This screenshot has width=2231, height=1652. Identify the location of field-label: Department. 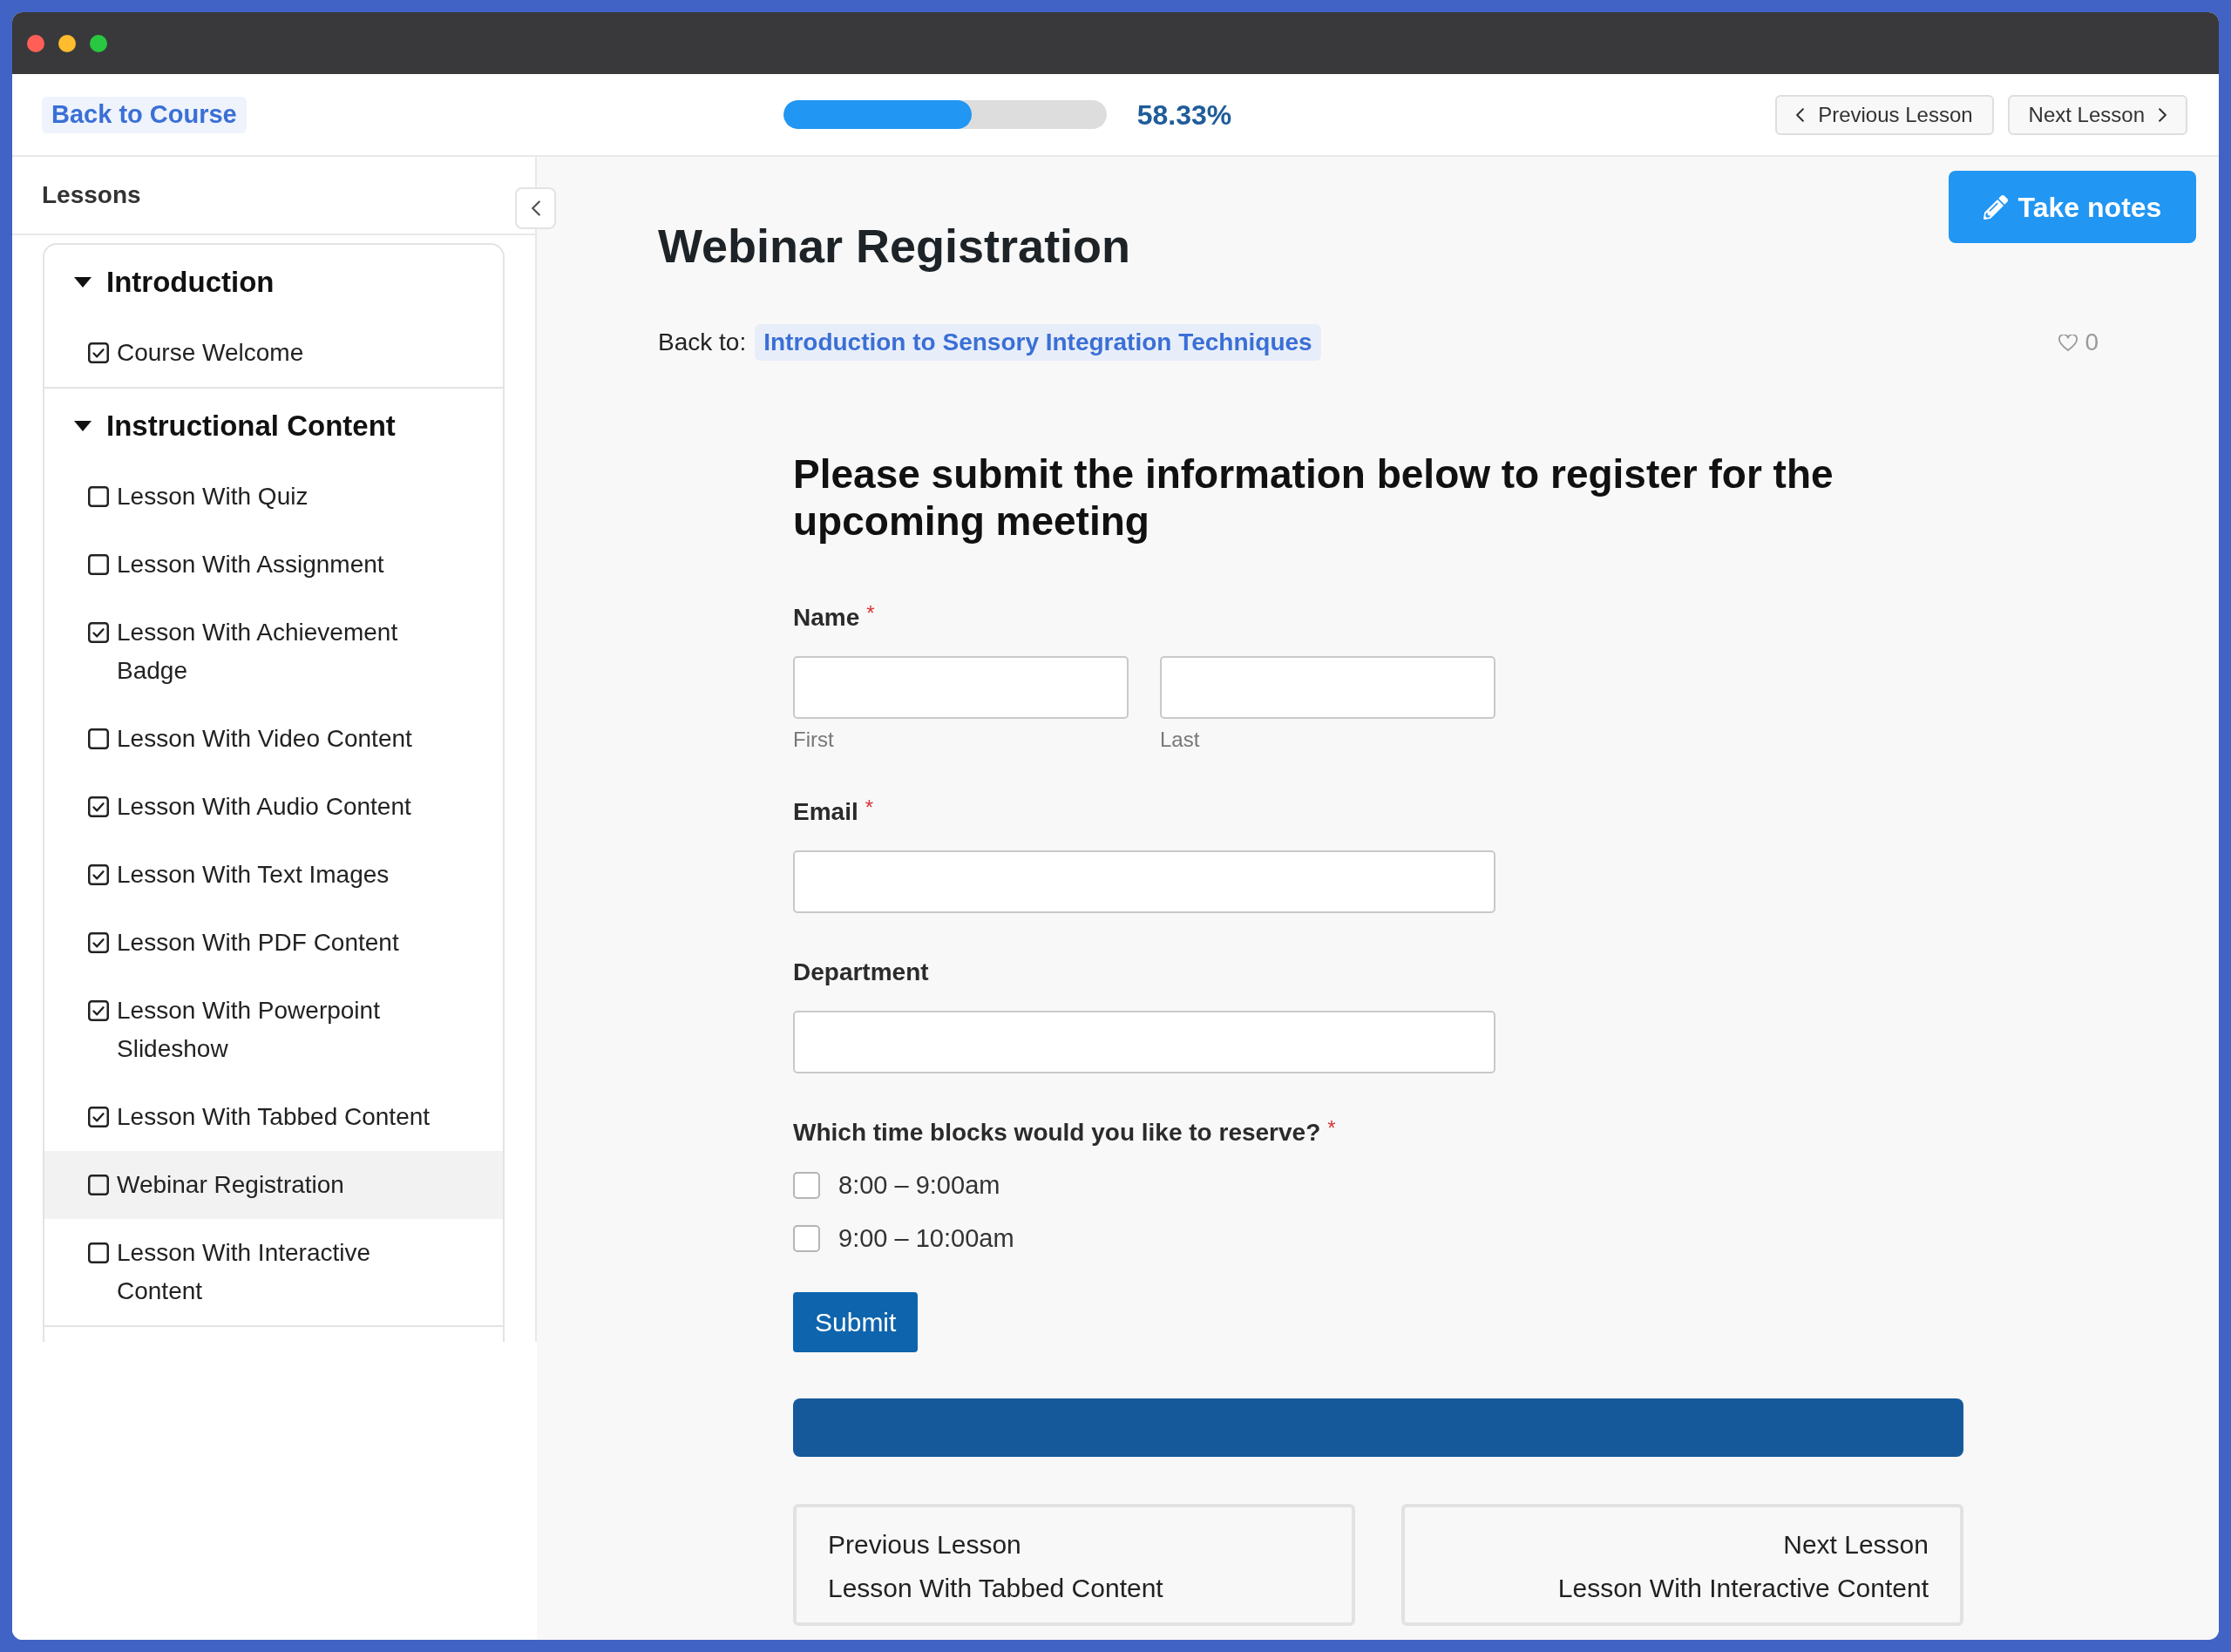
(861, 972).